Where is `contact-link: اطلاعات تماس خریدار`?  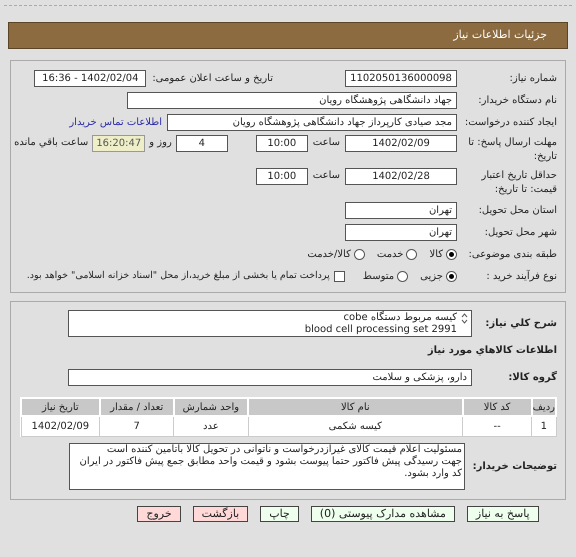
contact-link: اطلاعات تماس خریدار is located at coordinates (115, 122).